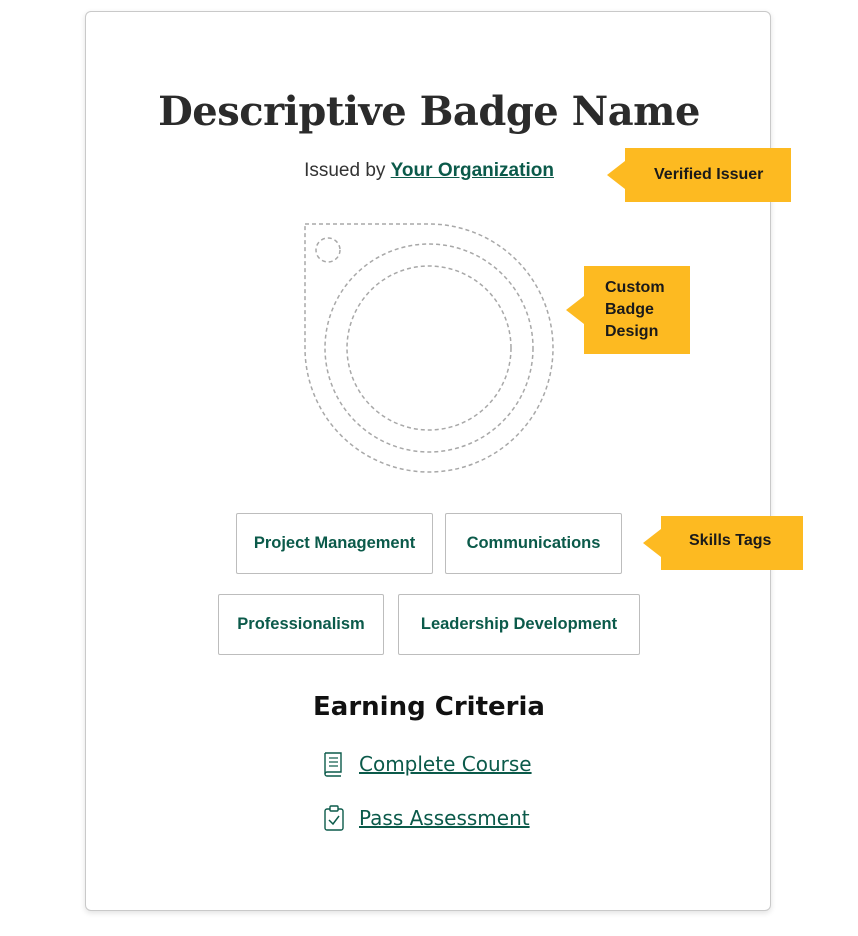 Image resolution: width=858 pixels, height=936 pixels. I want to click on skill-tag-communications: Communications, so click(533, 543).